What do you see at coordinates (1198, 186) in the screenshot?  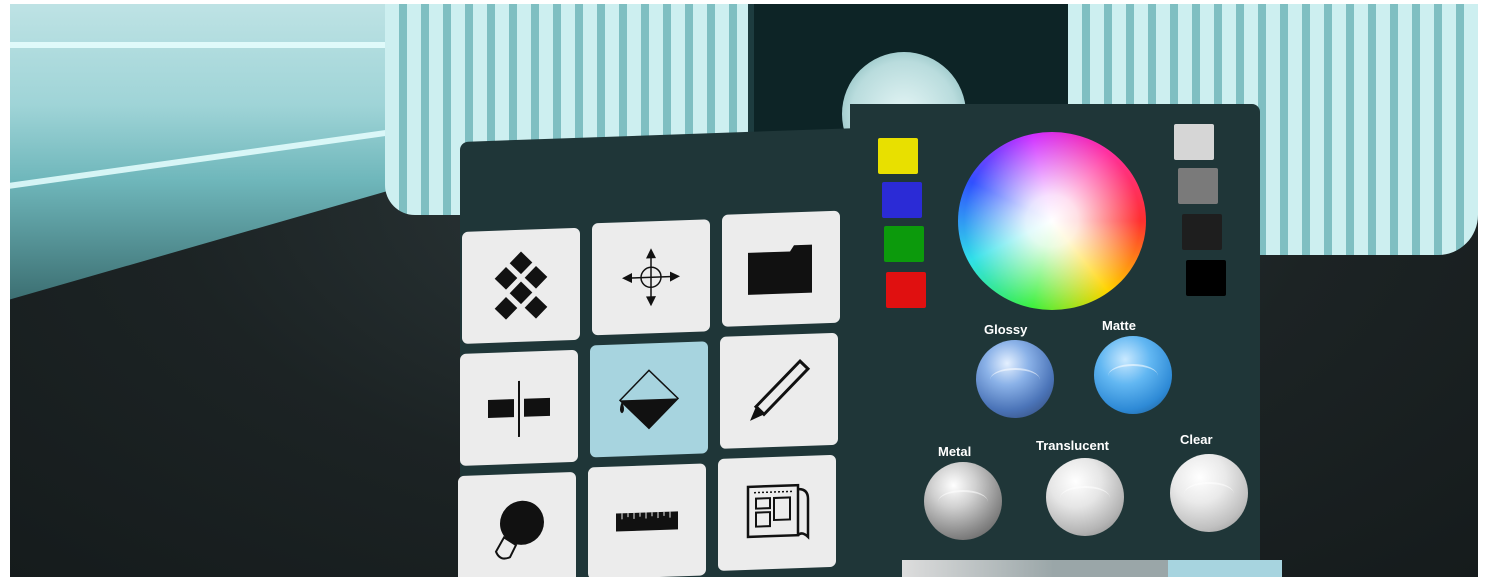 I see `gray-swatch-mid` at bounding box center [1198, 186].